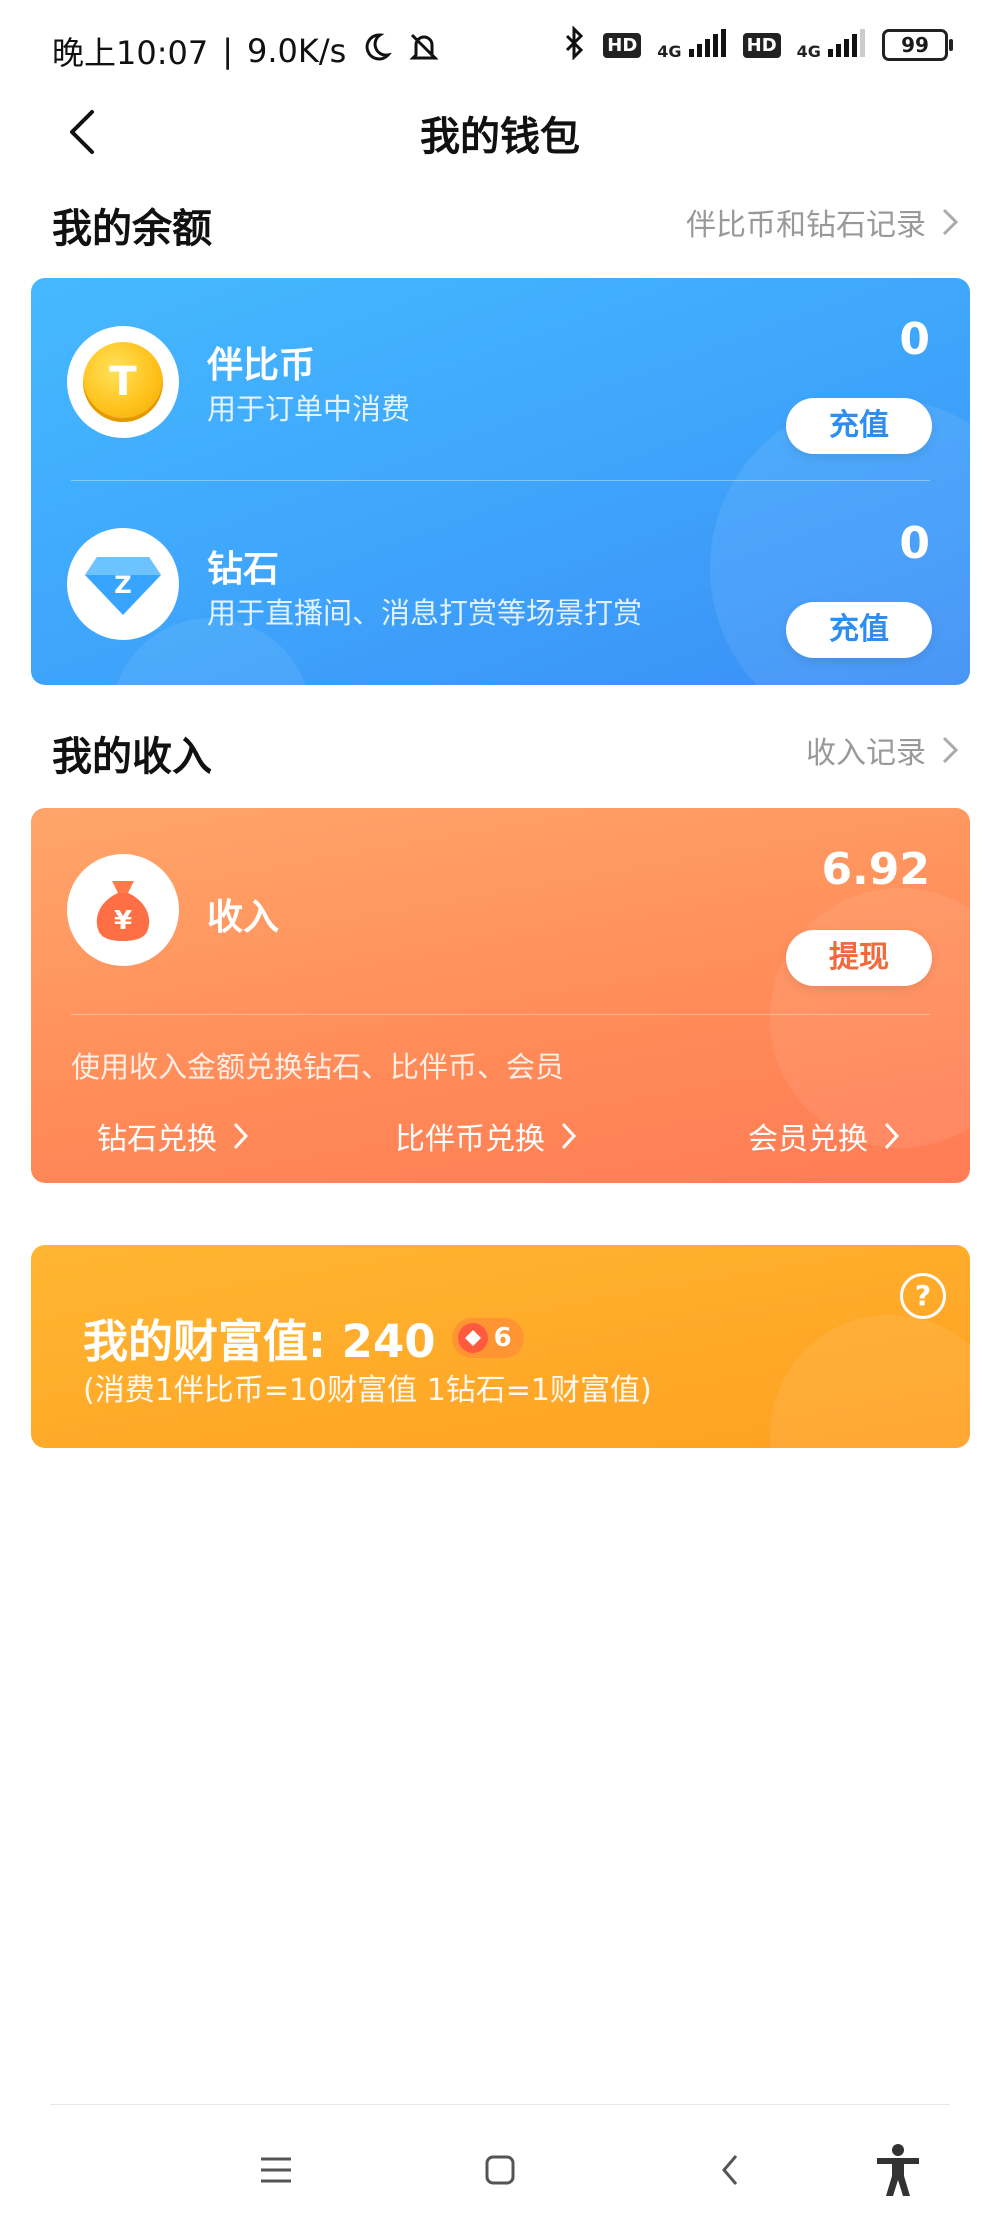  Describe the element at coordinates (622, 45) in the screenshot. I see `hd-badge-1: HD` at that location.